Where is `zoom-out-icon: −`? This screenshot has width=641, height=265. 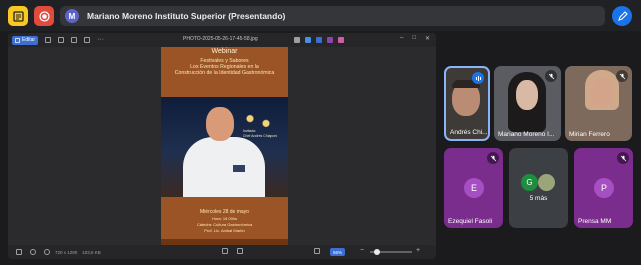
zoom-out-icon: − is located at coordinates (362, 250).